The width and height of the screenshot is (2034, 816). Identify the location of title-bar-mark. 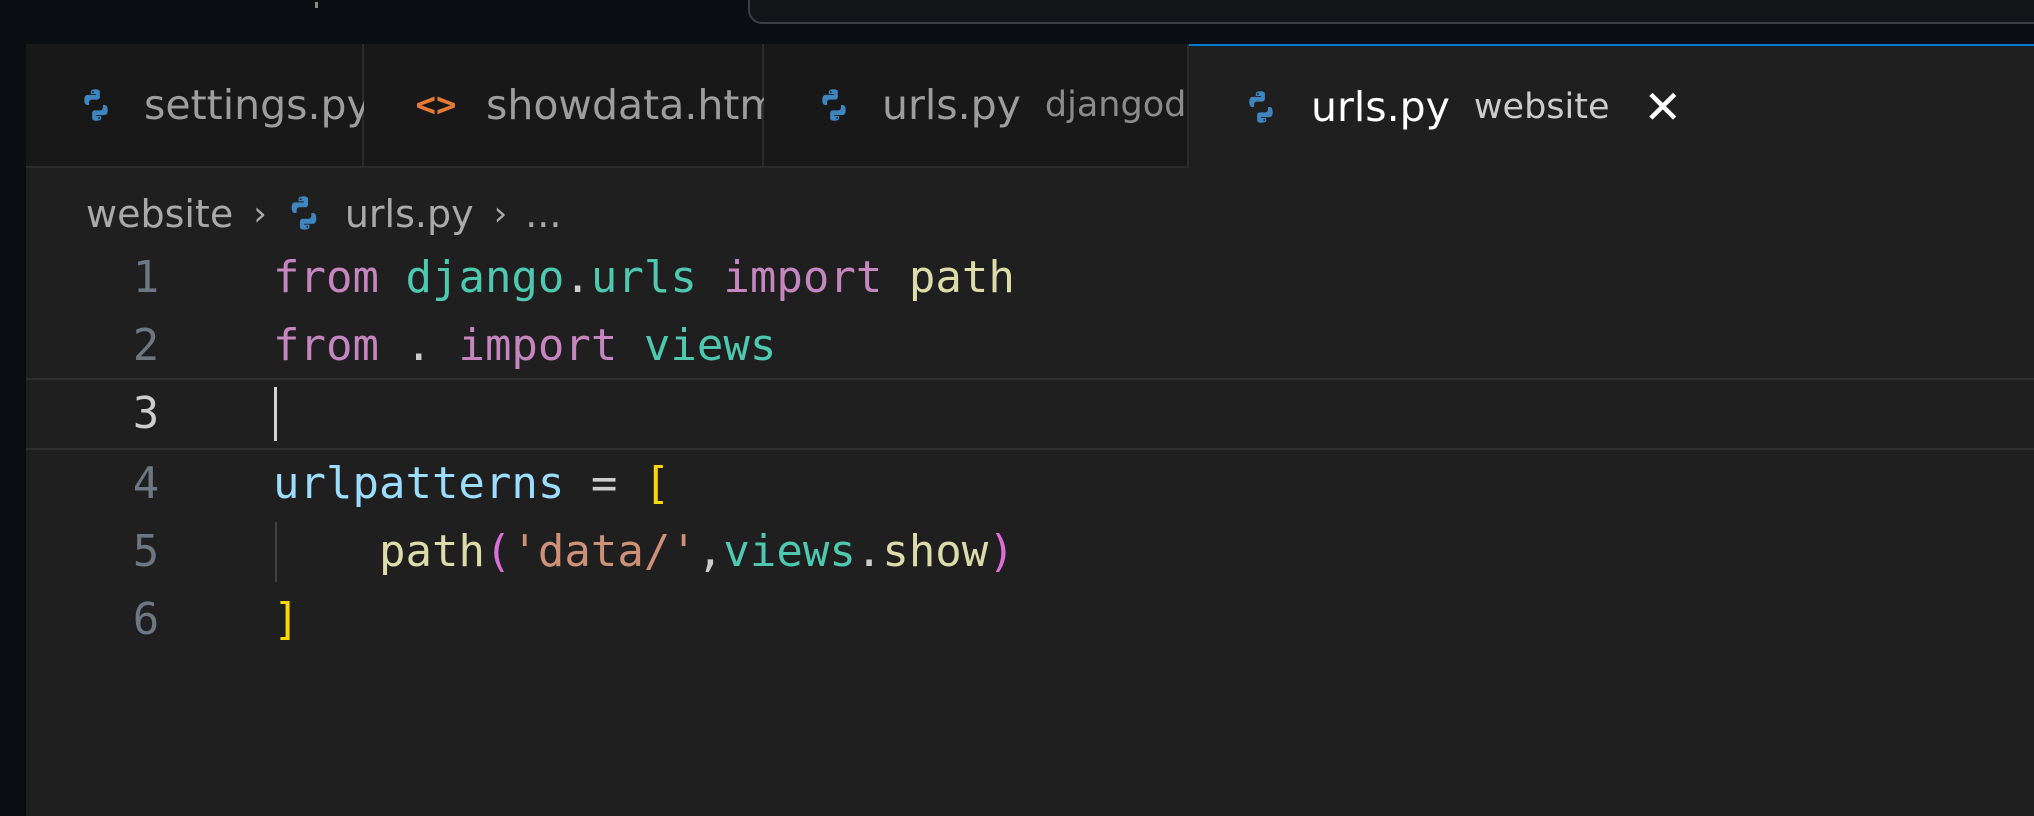
(316, 5).